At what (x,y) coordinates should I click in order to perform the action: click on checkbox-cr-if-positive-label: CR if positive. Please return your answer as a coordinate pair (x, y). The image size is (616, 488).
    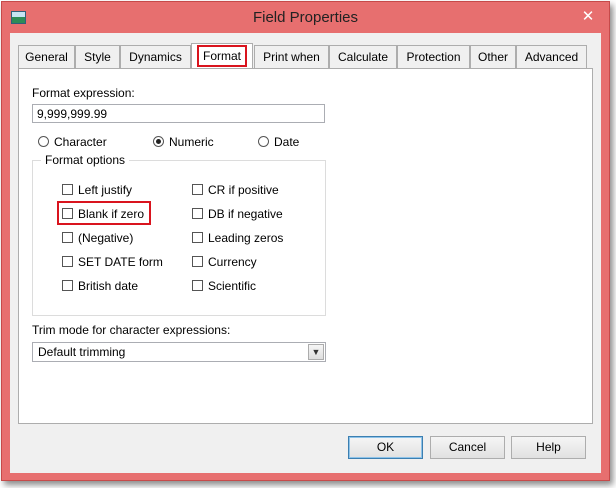
    Looking at the image, I should click on (243, 190).